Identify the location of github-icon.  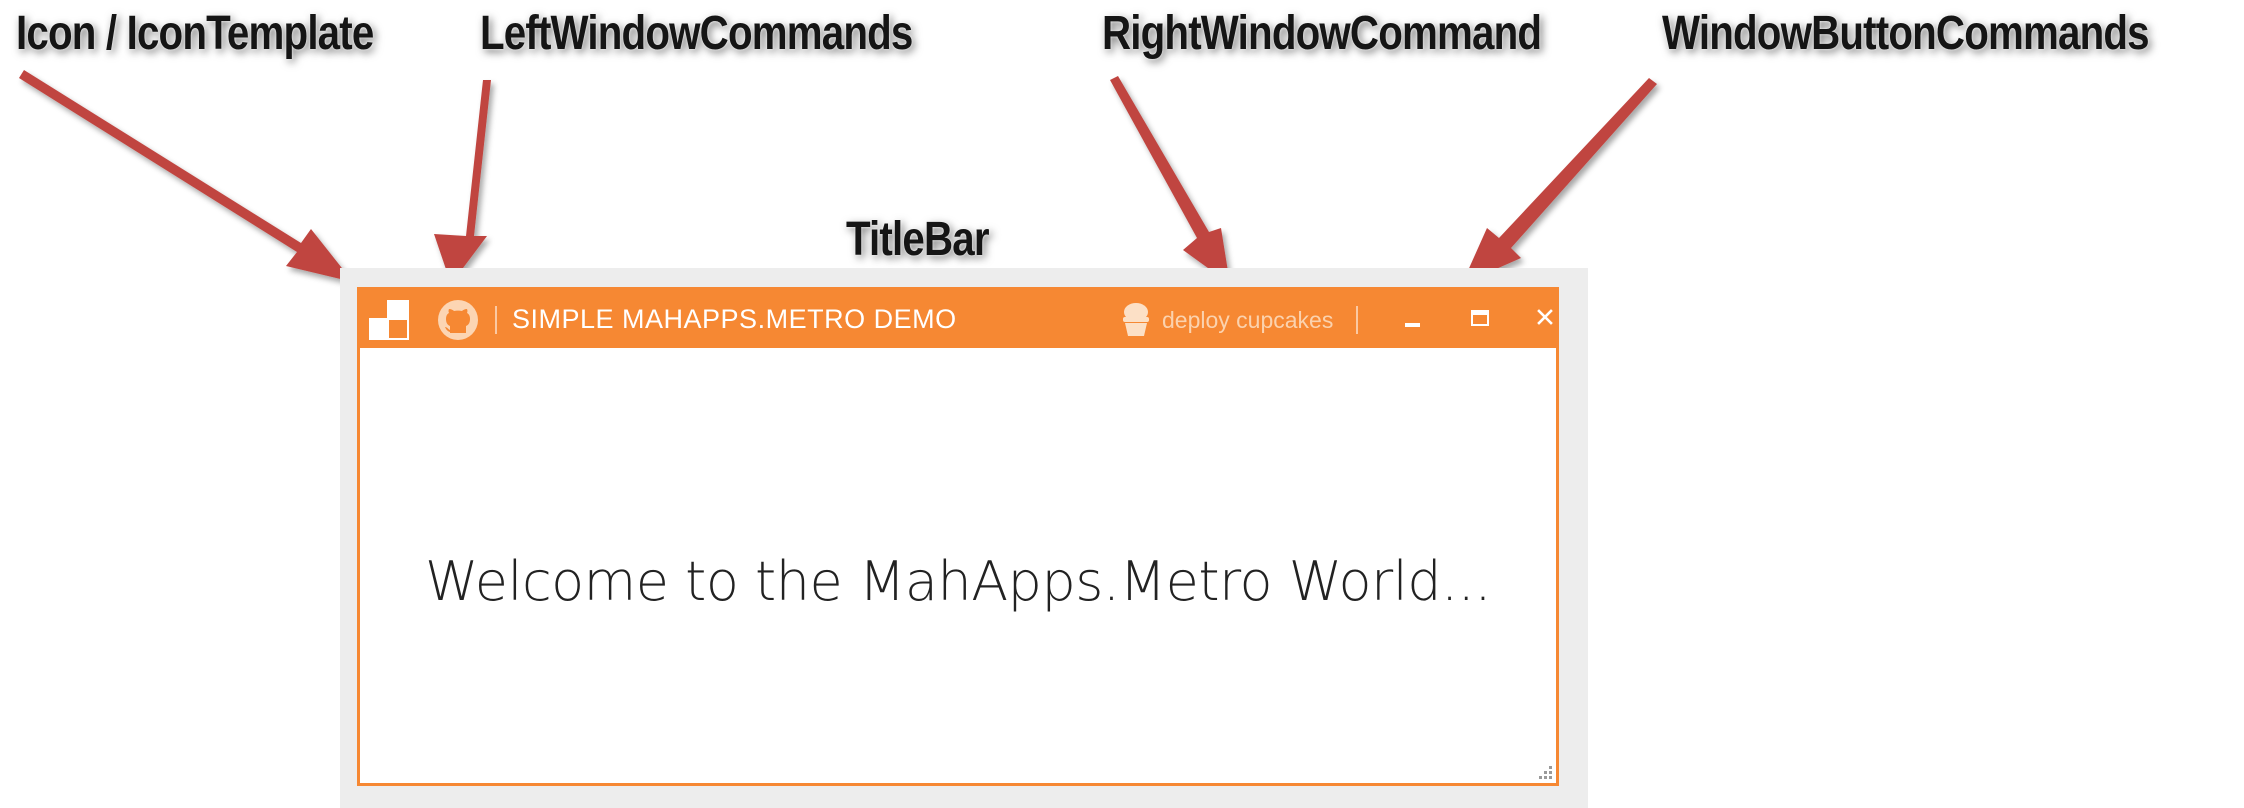
(458, 320).